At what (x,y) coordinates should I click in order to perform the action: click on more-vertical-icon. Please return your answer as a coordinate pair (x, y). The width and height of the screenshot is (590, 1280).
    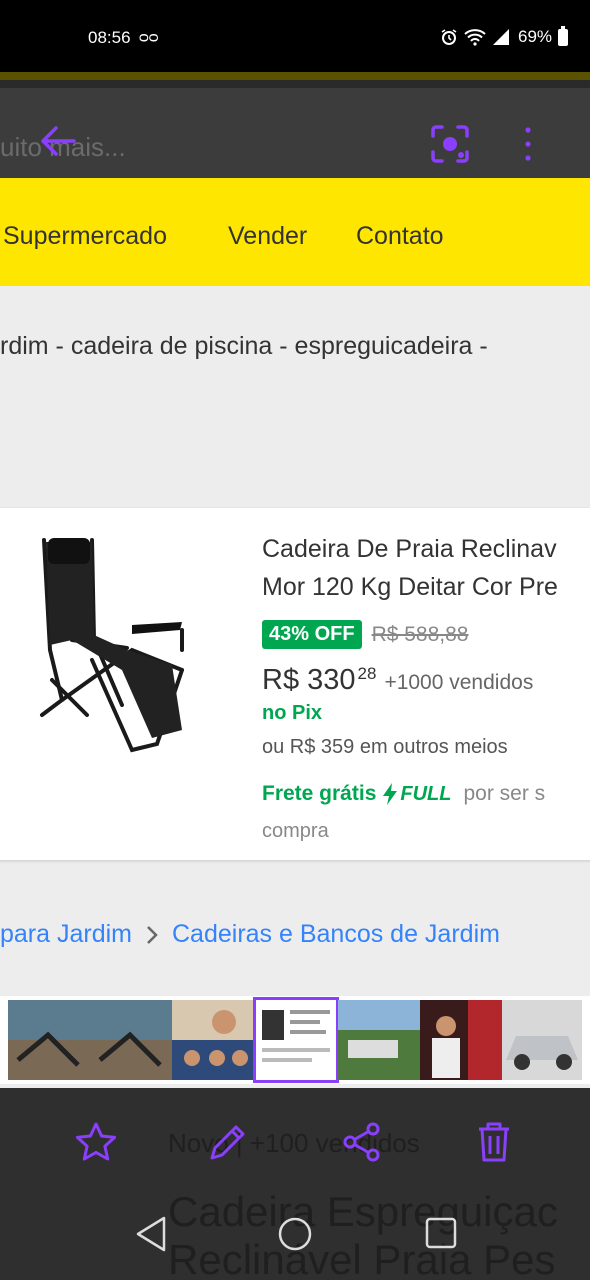
    Looking at the image, I should click on (528, 144).